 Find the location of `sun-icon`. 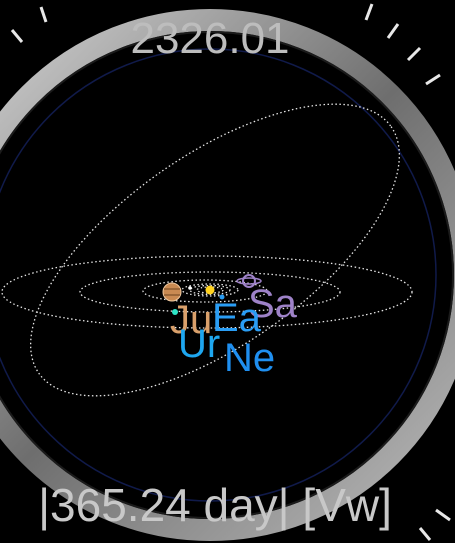

sun-icon is located at coordinates (210, 290).